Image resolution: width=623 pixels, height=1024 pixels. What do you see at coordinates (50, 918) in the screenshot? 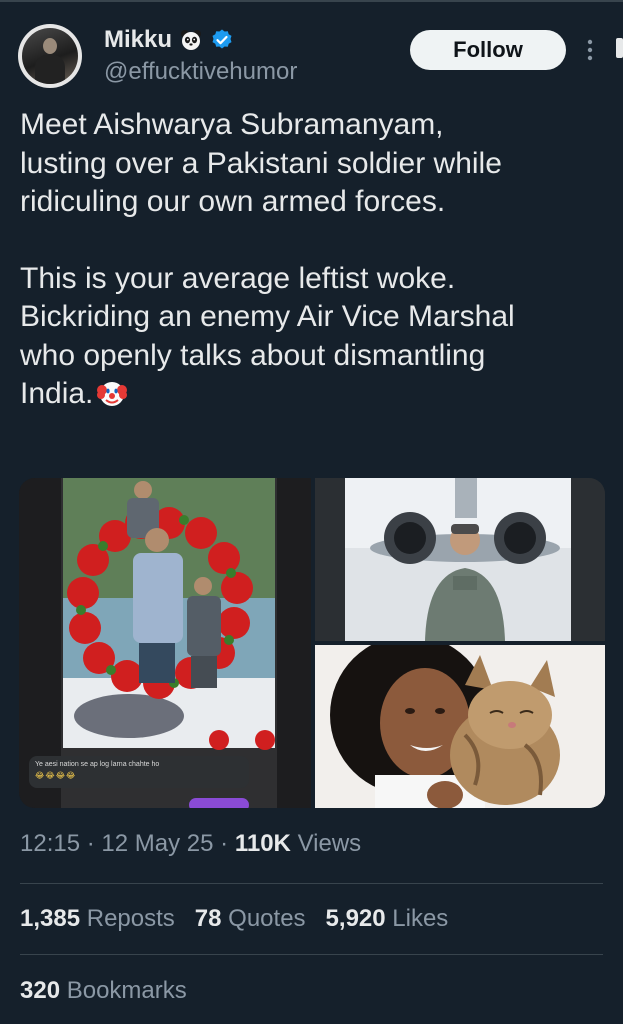
I see `reposts-count: 1,385` at bounding box center [50, 918].